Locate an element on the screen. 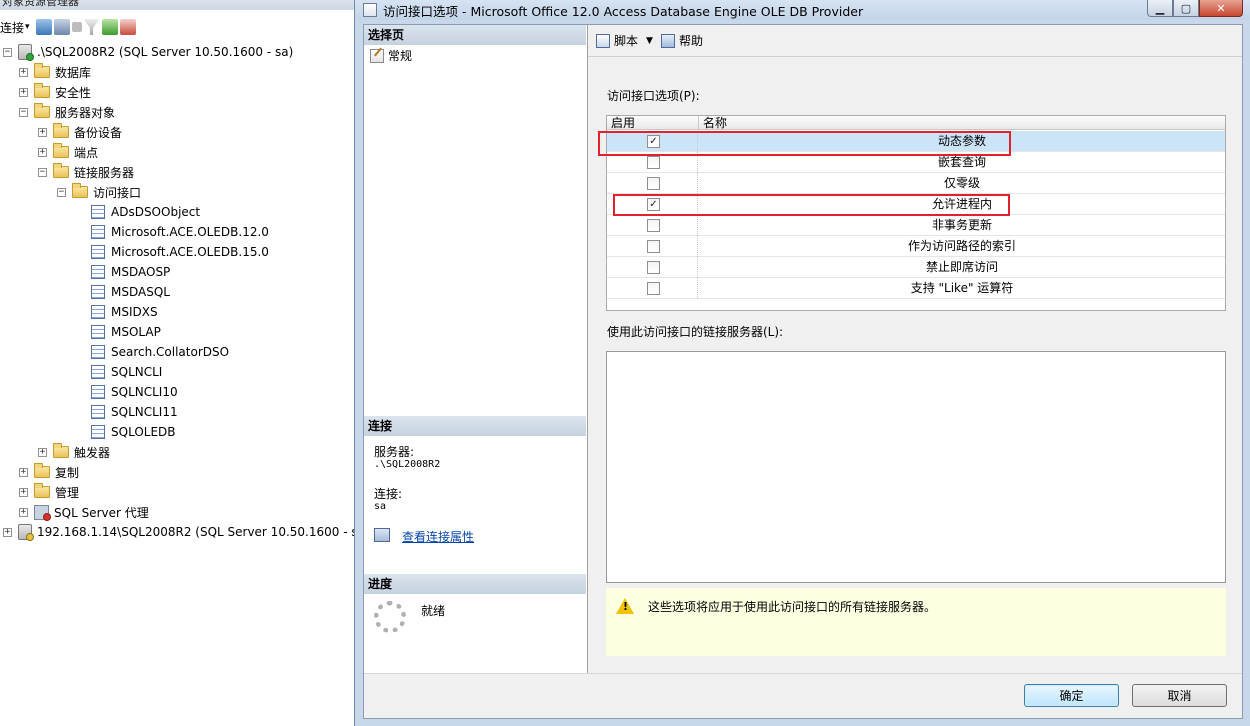  cancel-button: 取消 is located at coordinates (1179, 695).